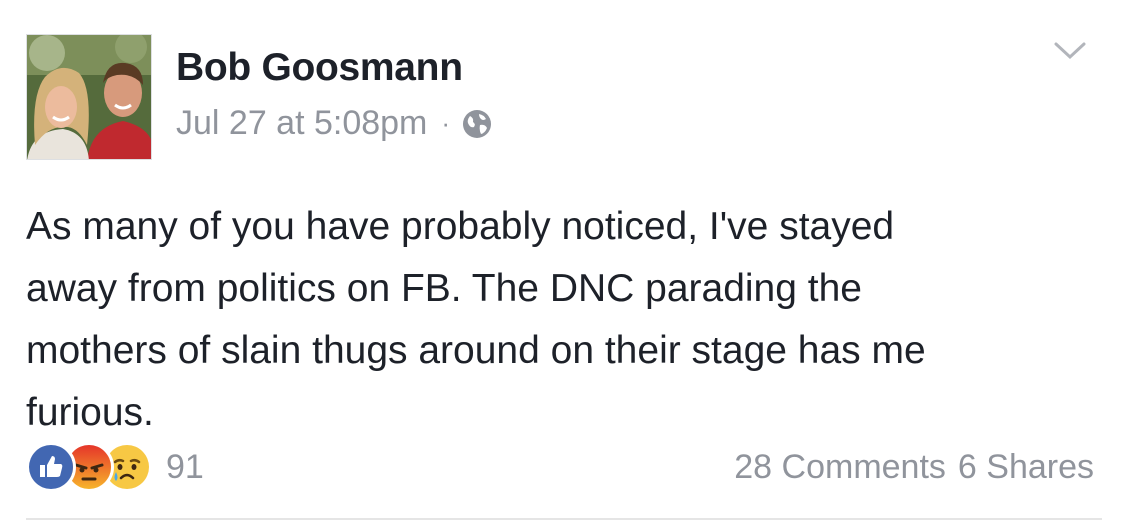  What do you see at coordinates (1026, 467) in the screenshot?
I see `shares-count: 6 Shares` at bounding box center [1026, 467].